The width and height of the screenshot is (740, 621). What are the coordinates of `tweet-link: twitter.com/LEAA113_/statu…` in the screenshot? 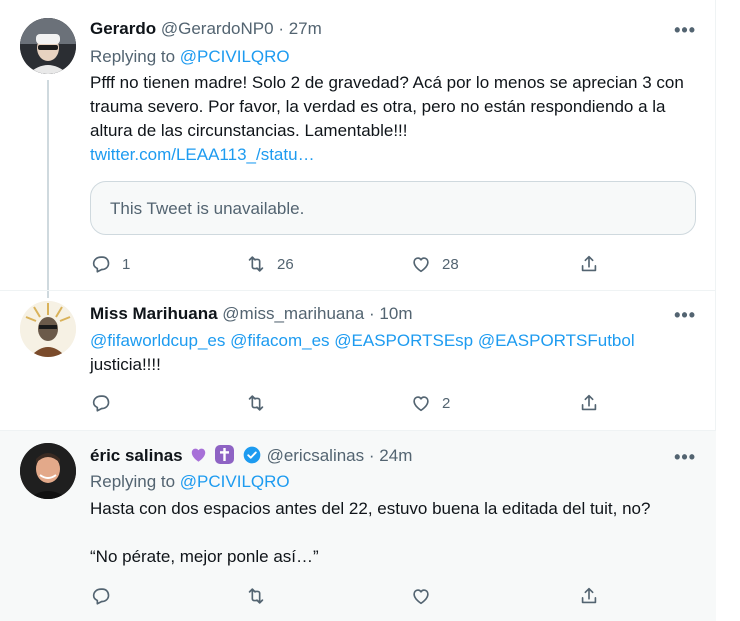 It's located at (202, 154).